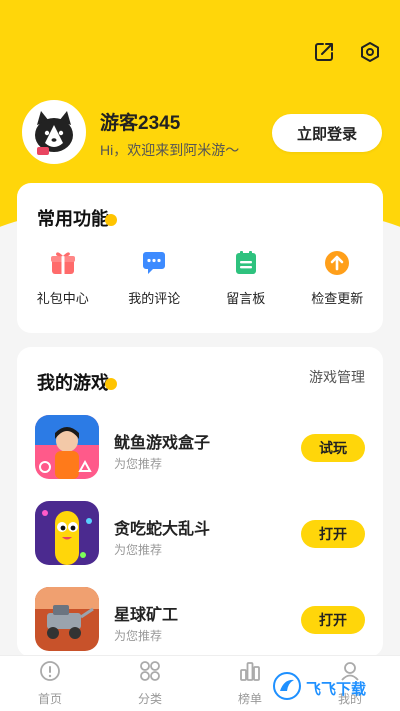 The image size is (400, 711). I want to click on settings-icon, so click(370, 52).